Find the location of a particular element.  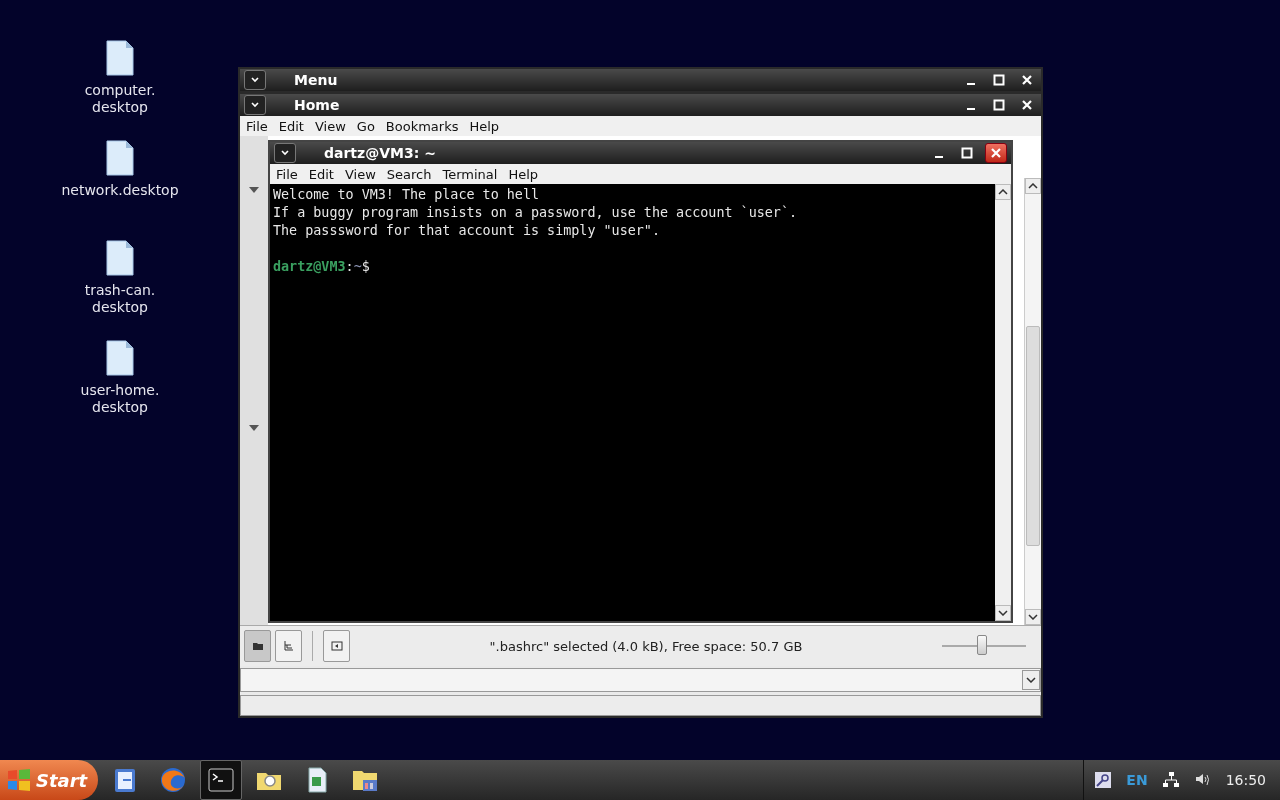

scrollbar-thumb is located at coordinates (1033, 436).